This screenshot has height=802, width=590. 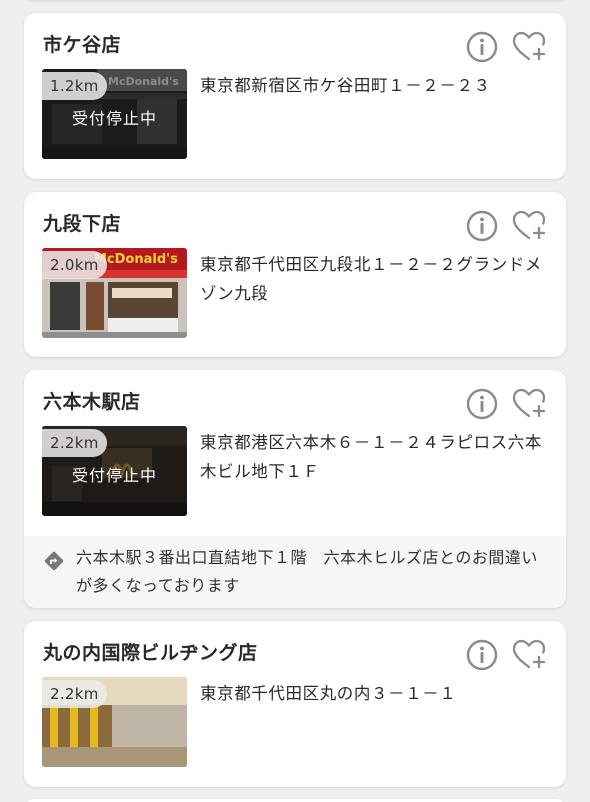 I want to click on store-name: 九段下店, so click(x=82, y=224).